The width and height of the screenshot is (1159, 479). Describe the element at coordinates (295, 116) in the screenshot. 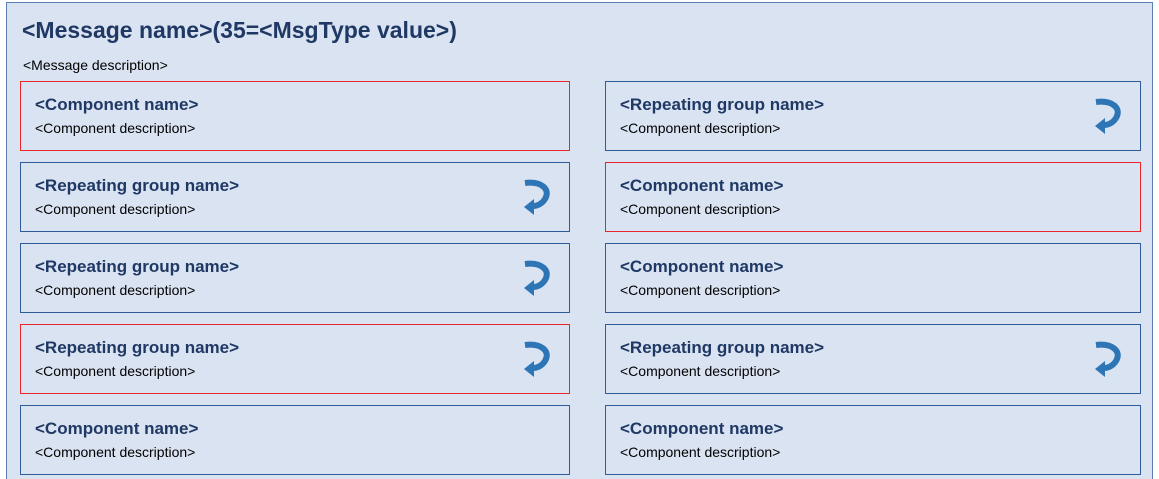

I see `left-box-1: <Component name> <Component description>` at that location.